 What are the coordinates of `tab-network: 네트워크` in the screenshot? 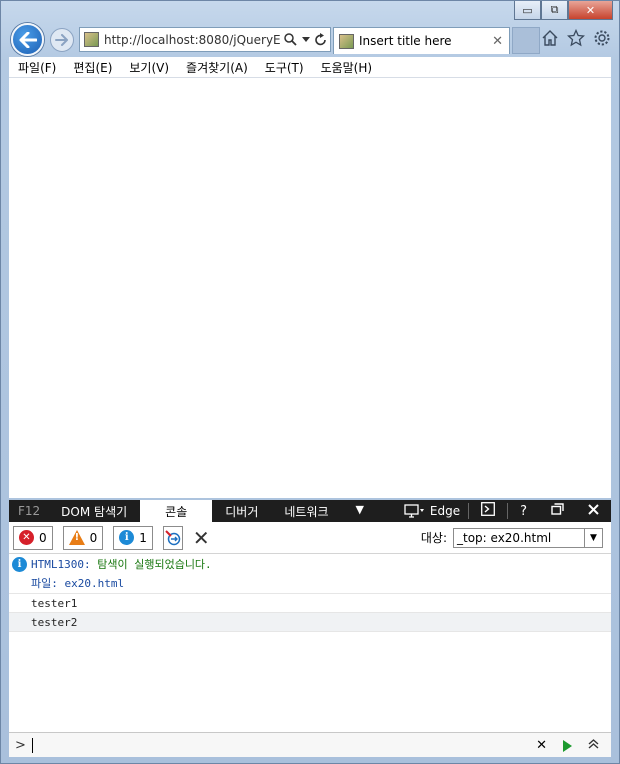 It's located at (306, 511).